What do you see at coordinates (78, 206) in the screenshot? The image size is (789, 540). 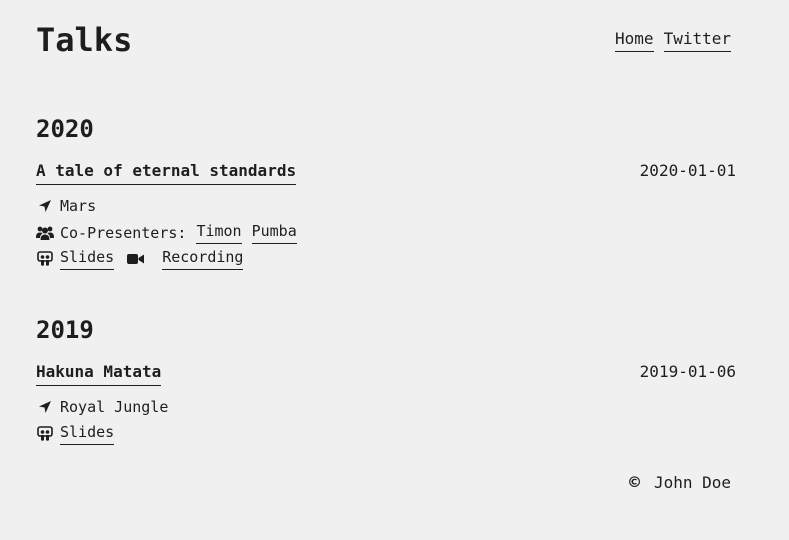 I see `location-text: Mars` at bounding box center [78, 206].